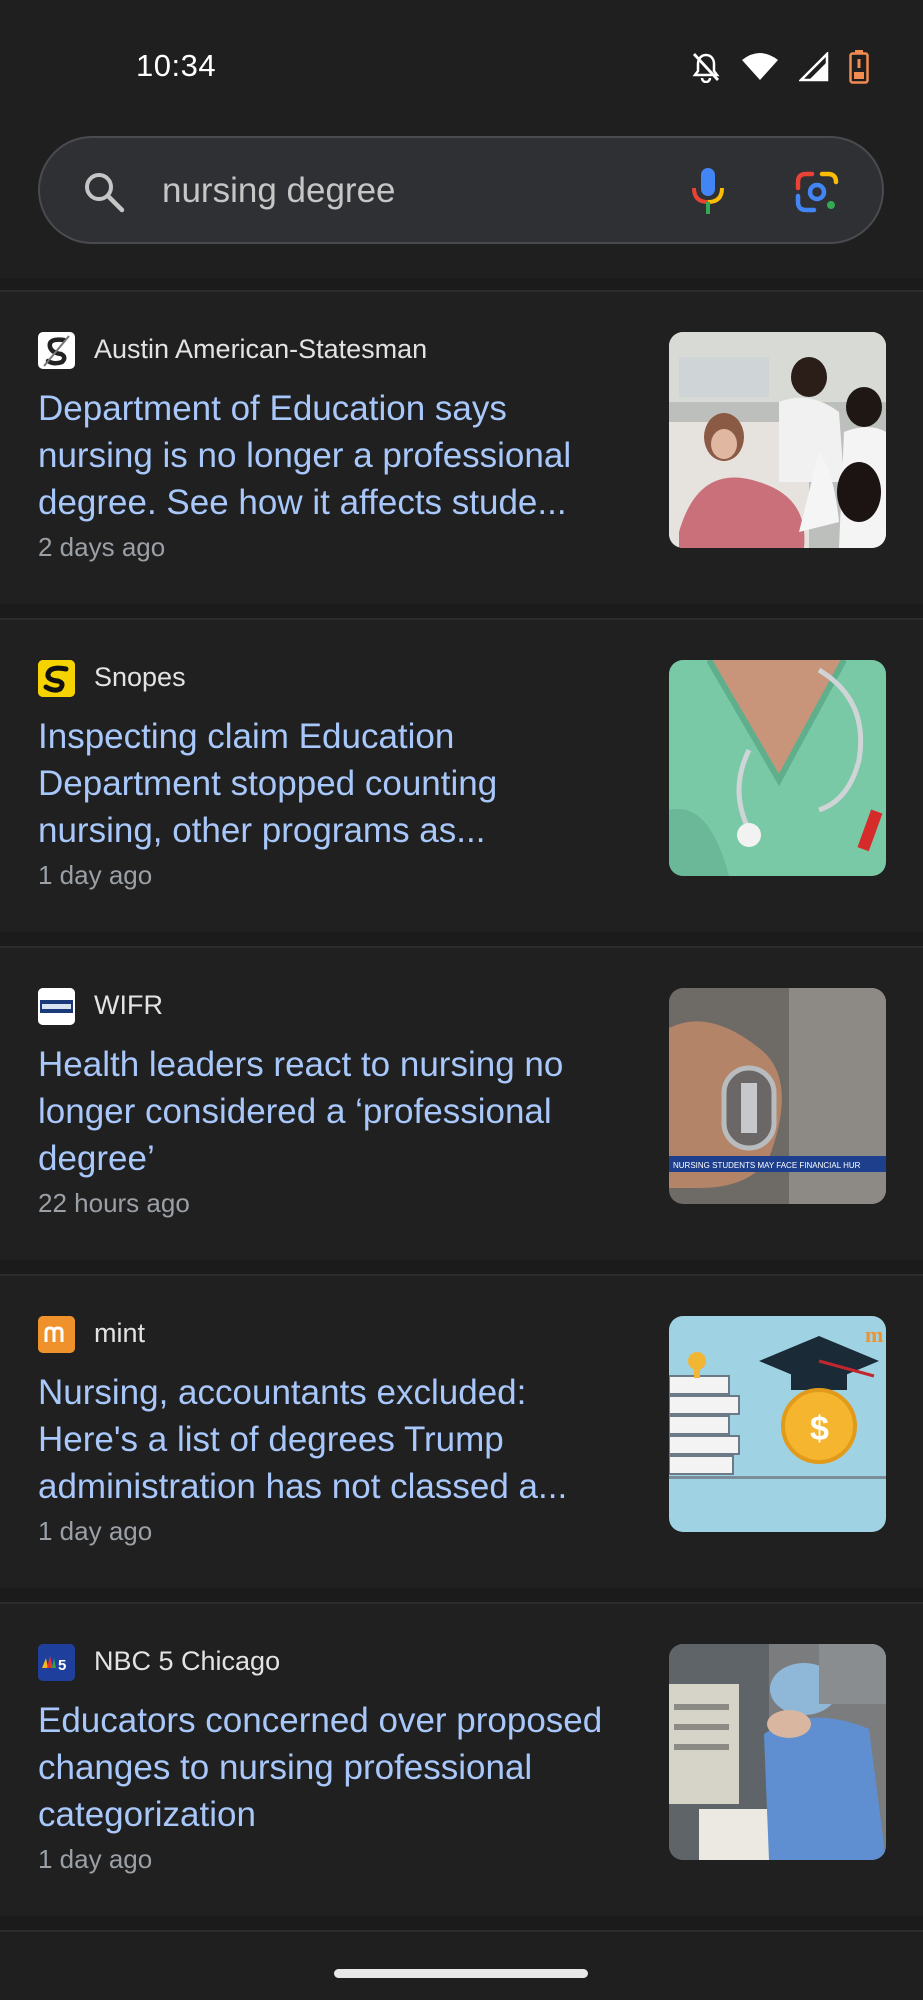 The height and width of the screenshot is (2000, 923). I want to click on status-time: 10:34, so click(176, 65).